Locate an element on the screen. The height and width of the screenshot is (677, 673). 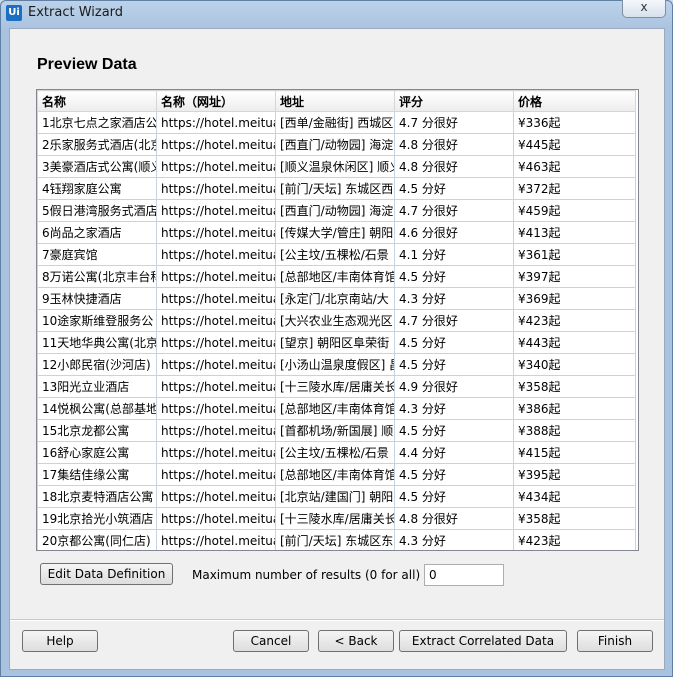
column-header-price: 价格 is located at coordinates (574, 101).